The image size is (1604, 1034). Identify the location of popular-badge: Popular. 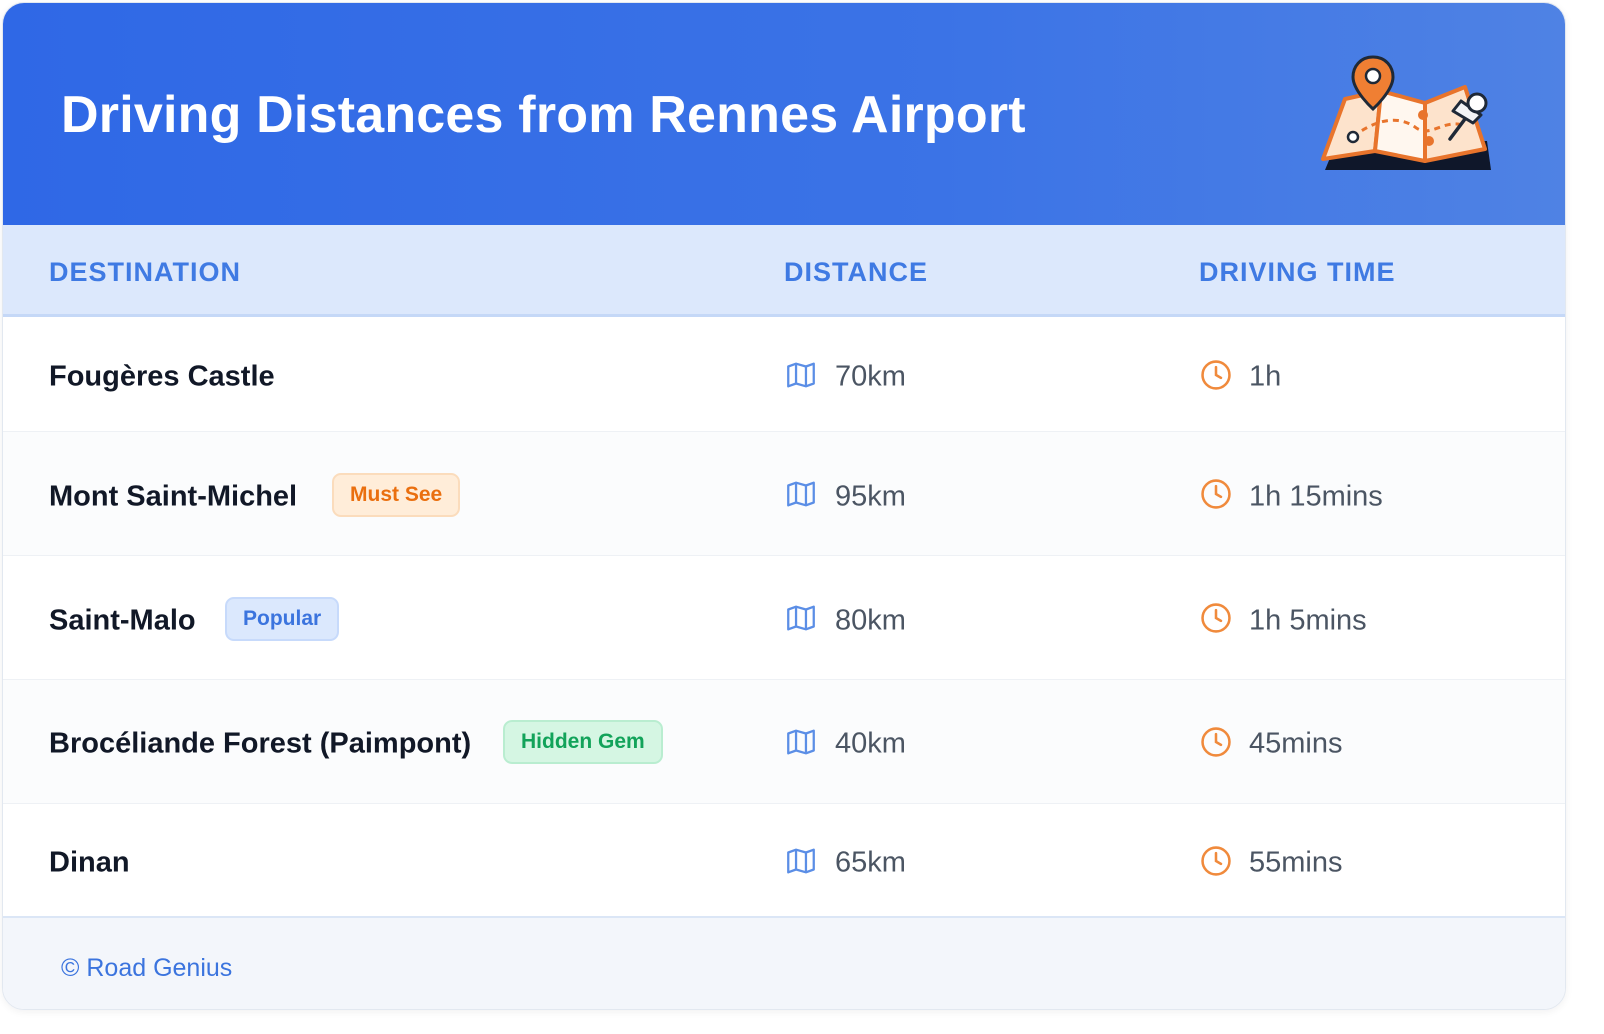
(282, 619).